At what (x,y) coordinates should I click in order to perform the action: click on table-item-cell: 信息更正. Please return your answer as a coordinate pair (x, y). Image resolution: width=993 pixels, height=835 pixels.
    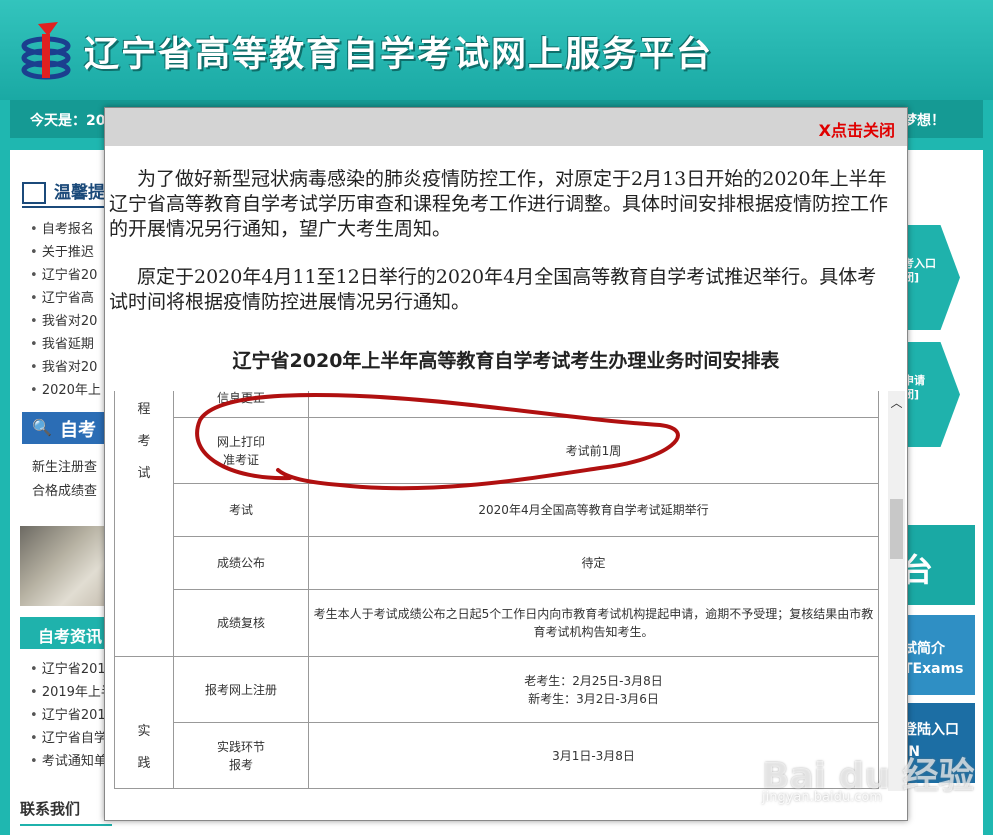
    Looking at the image, I should click on (241, 404).